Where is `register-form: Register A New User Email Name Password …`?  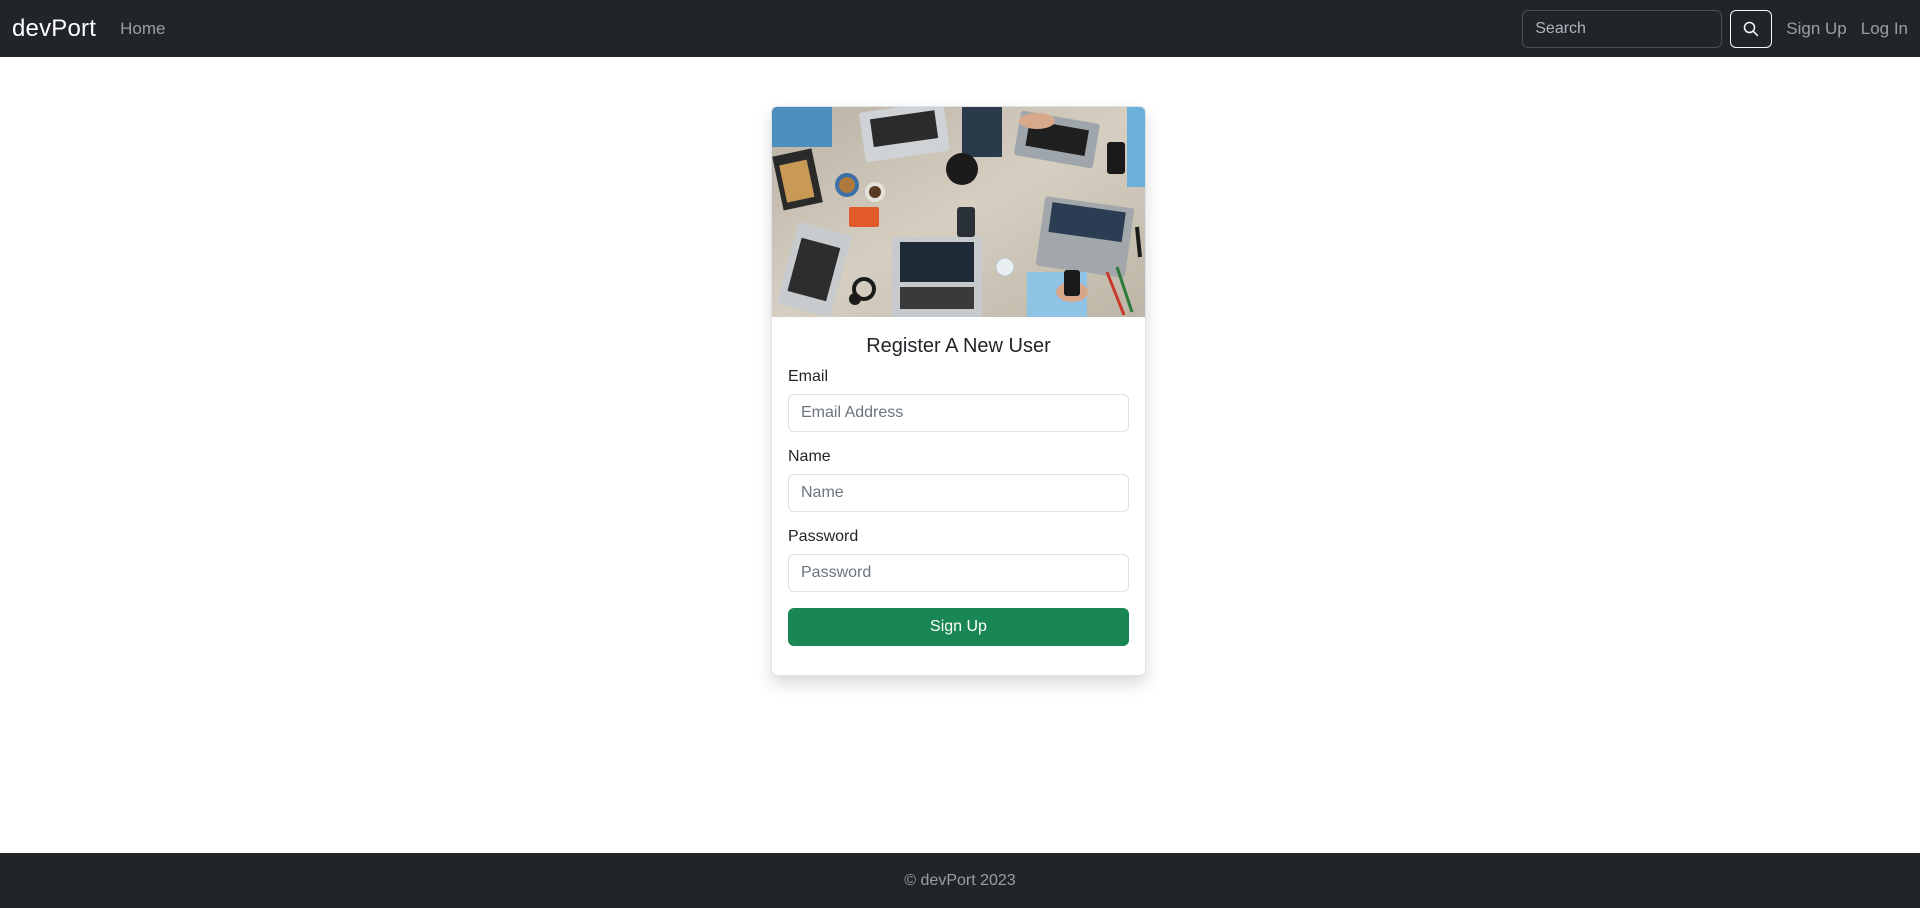
register-form: Register A New User Email Name Password … is located at coordinates (958, 489).